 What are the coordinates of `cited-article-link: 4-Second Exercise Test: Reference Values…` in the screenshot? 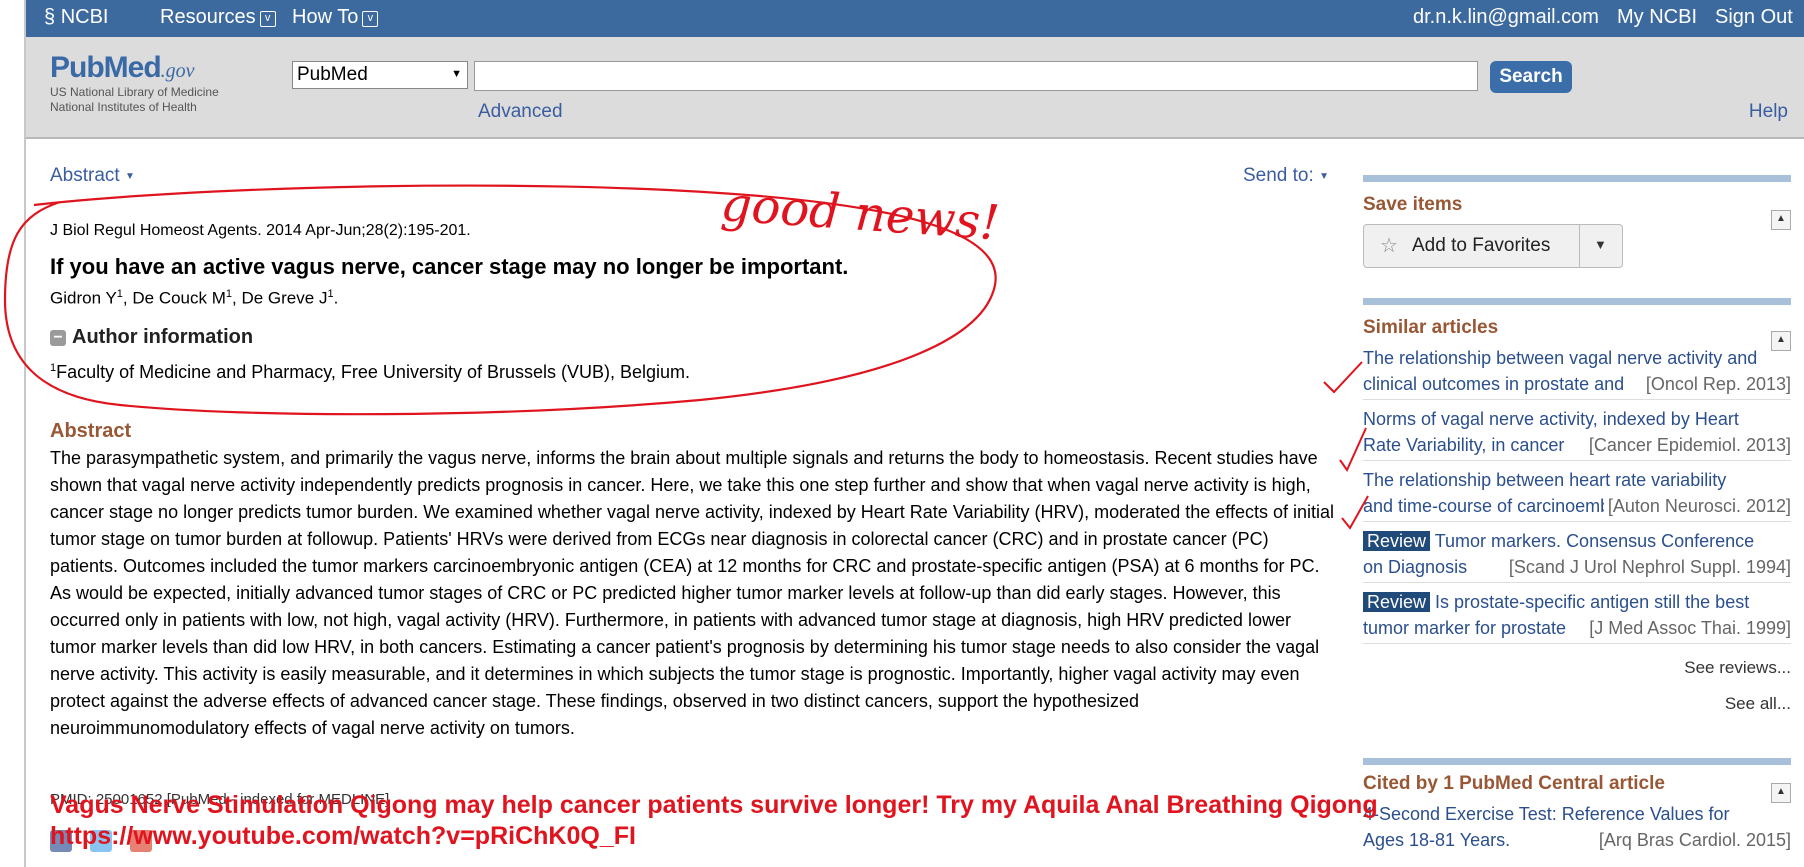 It's located at (1577, 828).